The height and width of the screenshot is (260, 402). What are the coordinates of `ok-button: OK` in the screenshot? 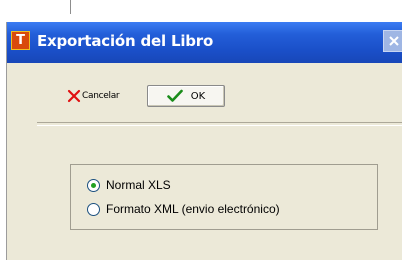 It's located at (186, 96).